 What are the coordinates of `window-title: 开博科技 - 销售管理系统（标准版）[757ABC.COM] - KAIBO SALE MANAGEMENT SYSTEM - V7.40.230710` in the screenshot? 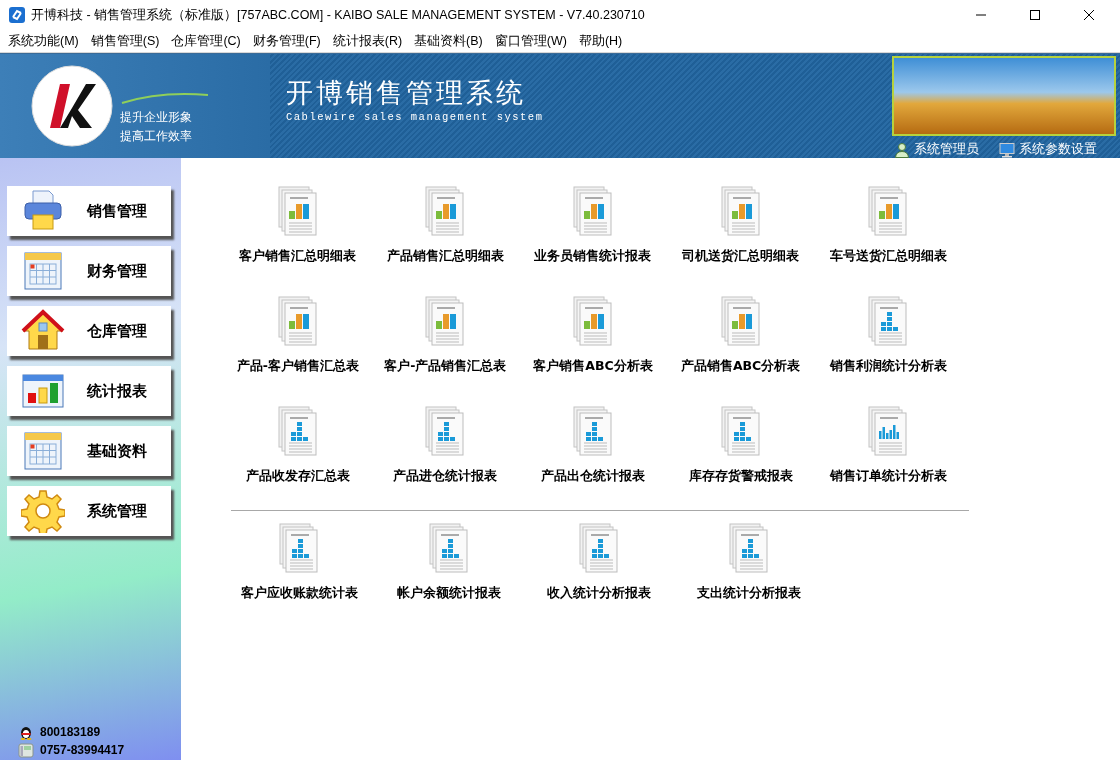 It's located at (338, 15).